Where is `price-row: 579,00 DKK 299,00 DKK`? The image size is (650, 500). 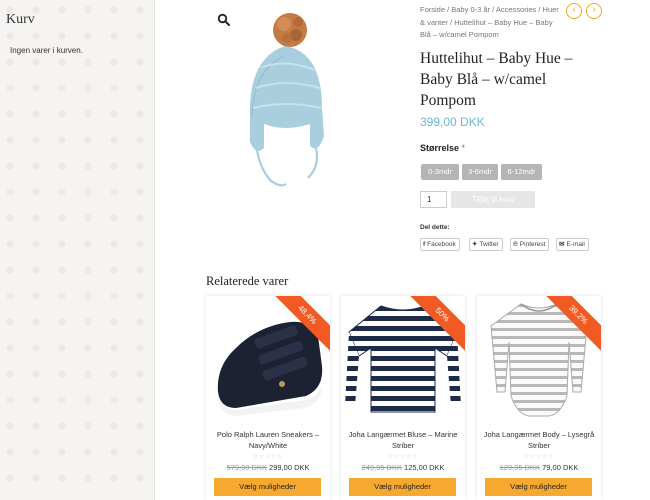
price-row: 579,00 DKK 299,00 DKK is located at coordinates (268, 467).